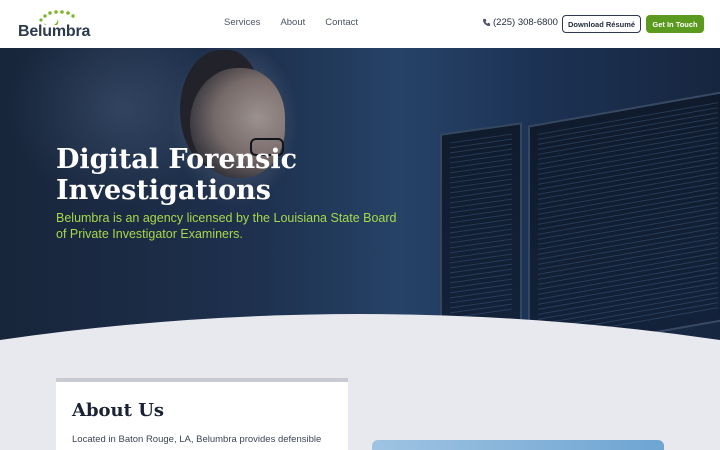  I want to click on phone-link: (225) 308-6800, so click(520, 22).